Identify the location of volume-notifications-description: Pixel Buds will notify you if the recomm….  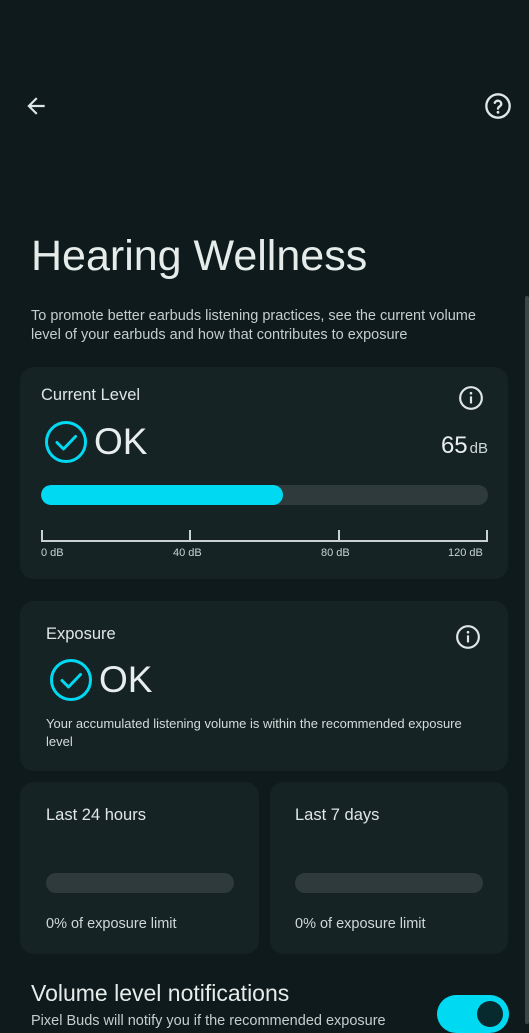
(208, 1021).